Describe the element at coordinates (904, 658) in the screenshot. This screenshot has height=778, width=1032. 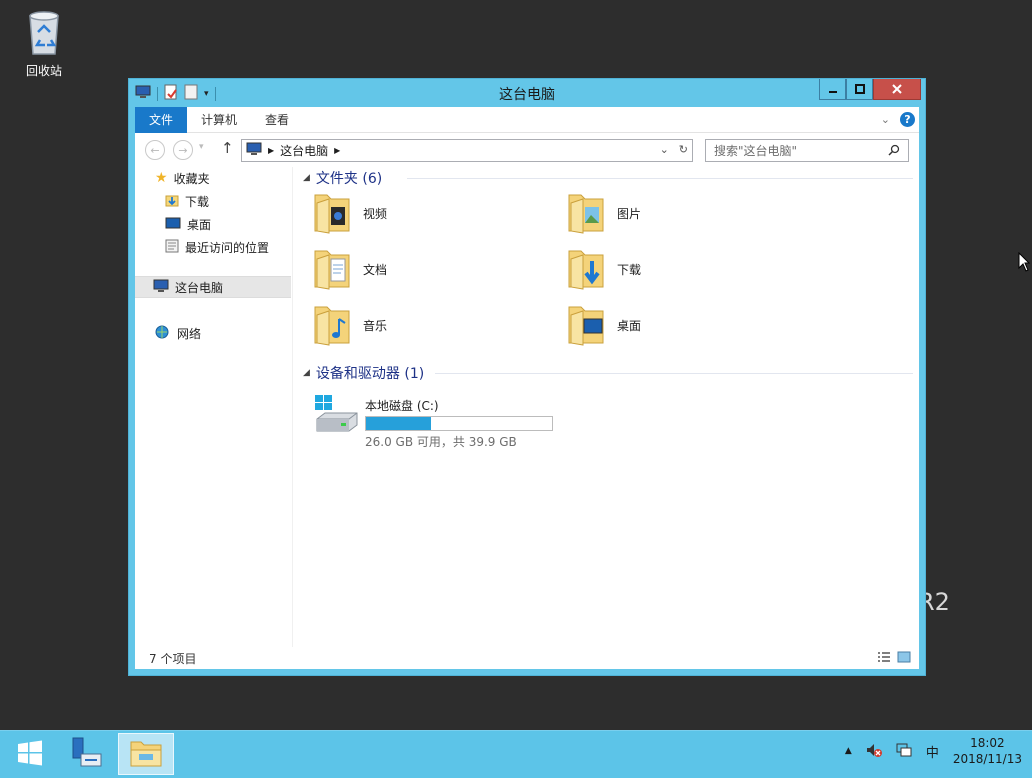
I see `large-icons-view-icon` at that location.